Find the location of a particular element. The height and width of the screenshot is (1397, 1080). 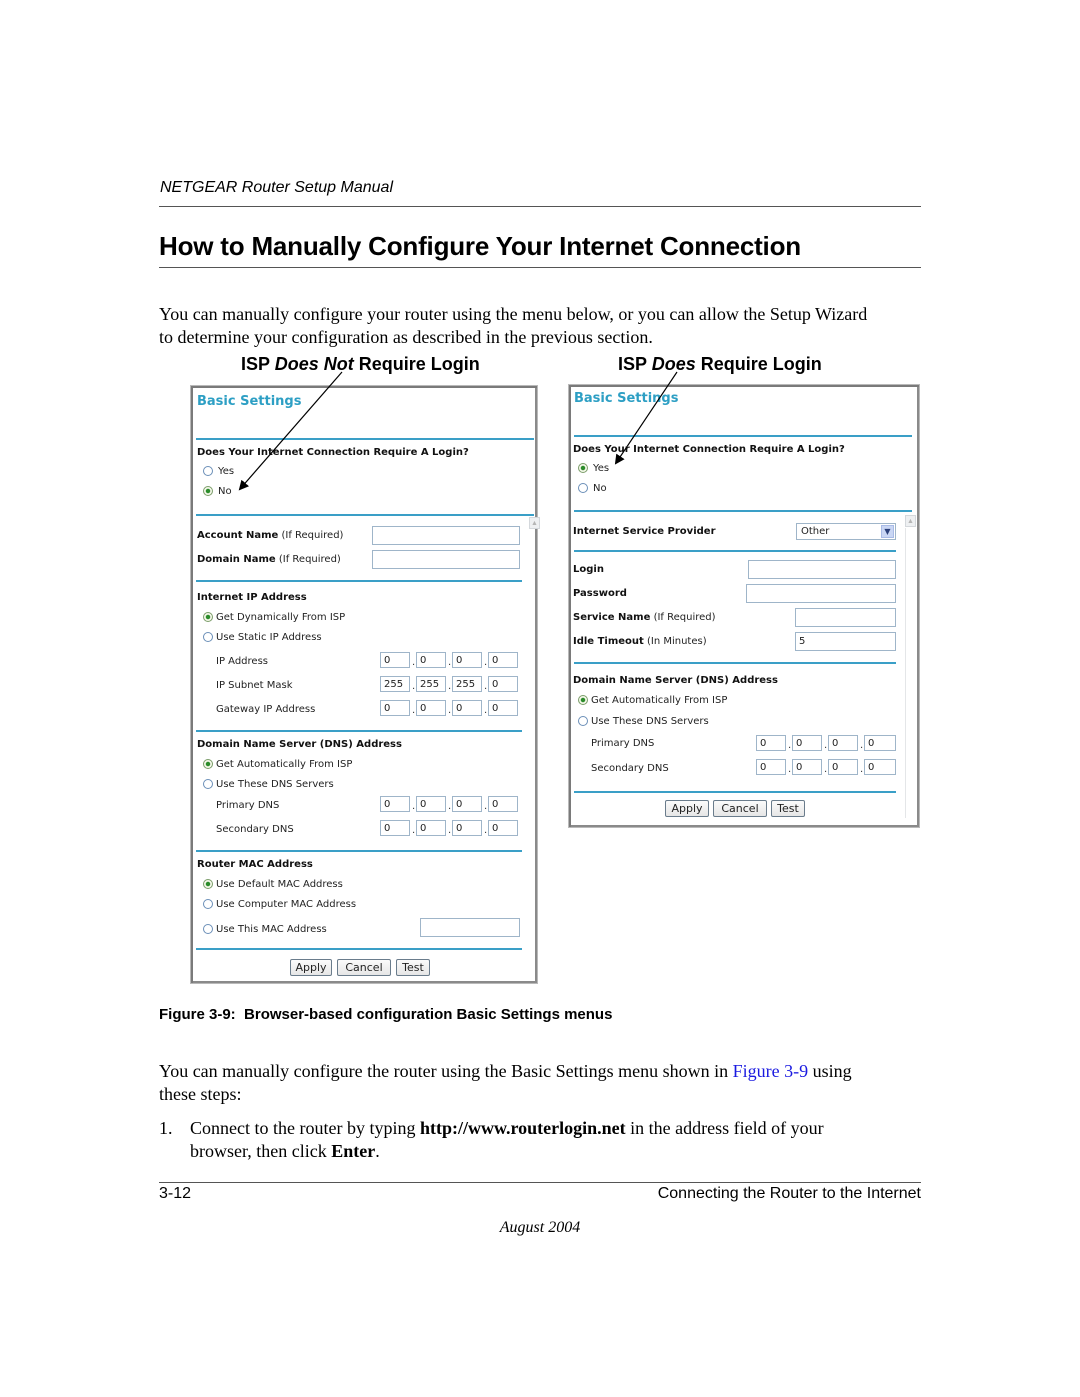

chevron-down-icon: ▼ is located at coordinates (887, 531).